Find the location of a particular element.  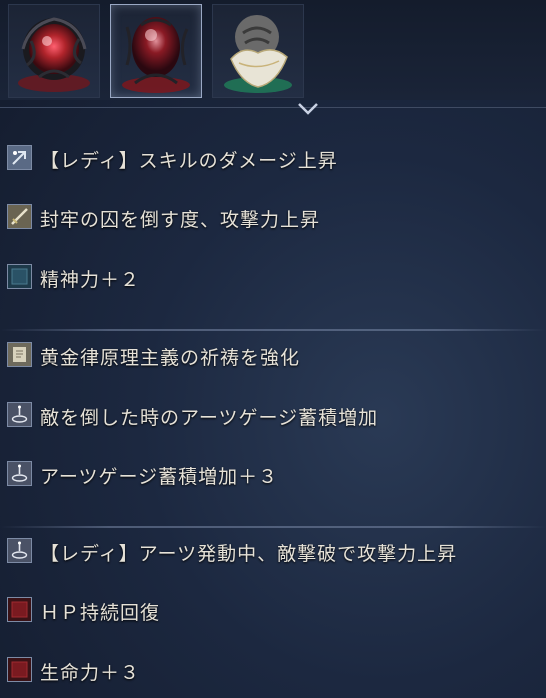

effect-row: 精神力＋２ is located at coordinates (273, 277).